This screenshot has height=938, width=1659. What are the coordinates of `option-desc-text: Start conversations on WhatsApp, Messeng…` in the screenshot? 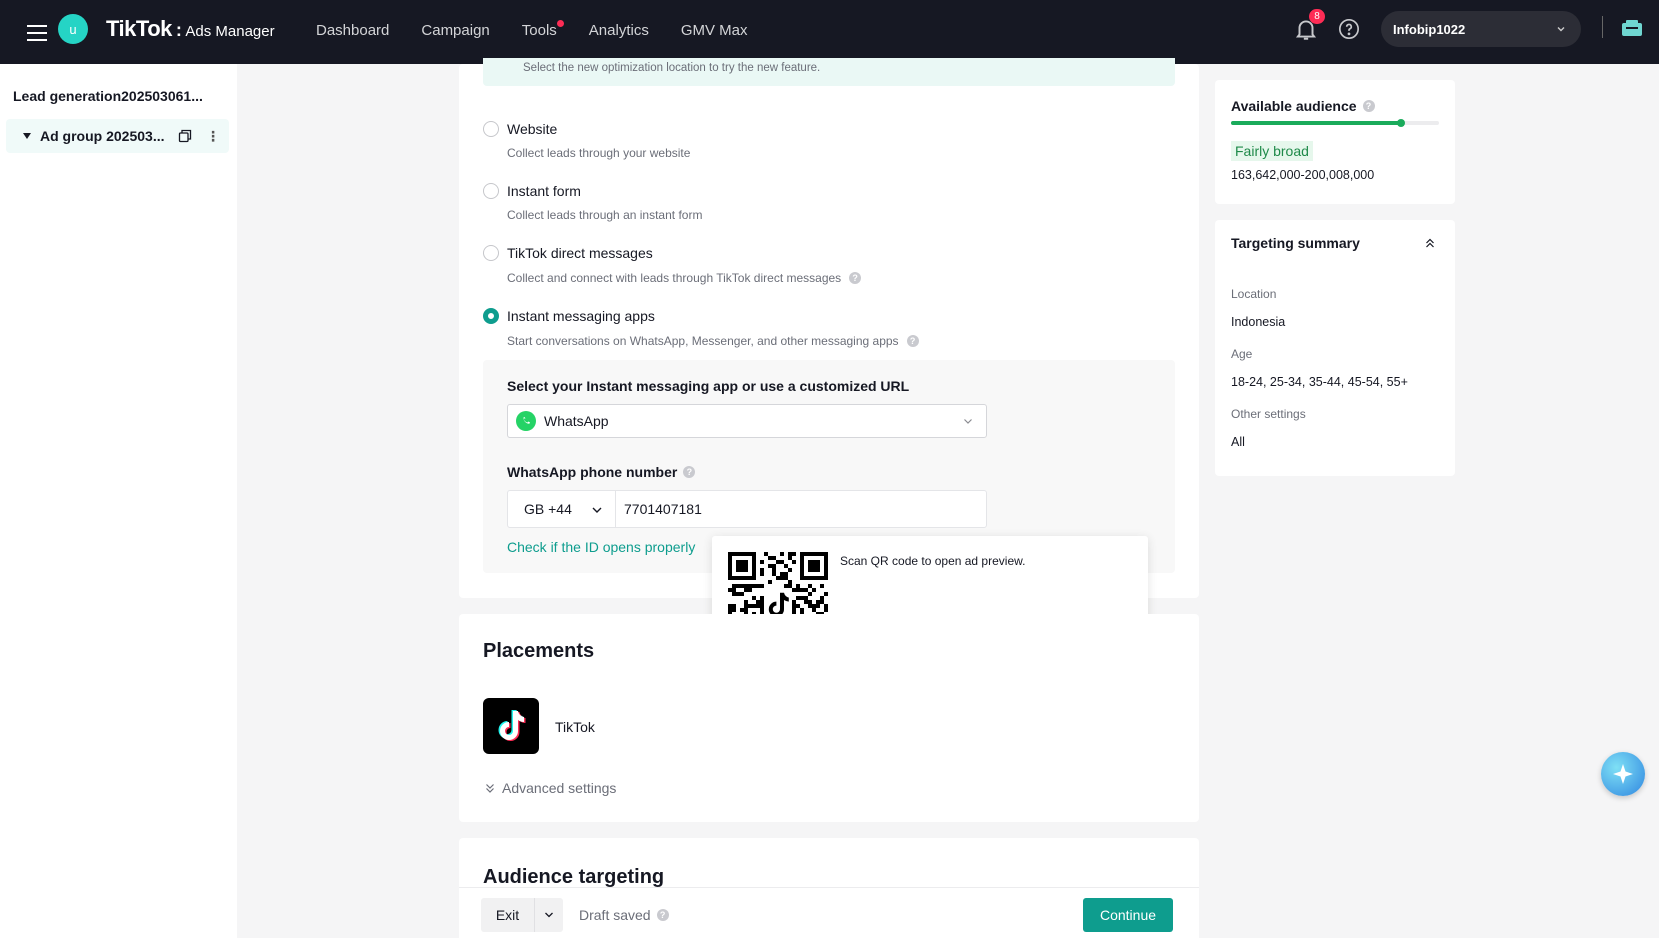 It's located at (703, 341).